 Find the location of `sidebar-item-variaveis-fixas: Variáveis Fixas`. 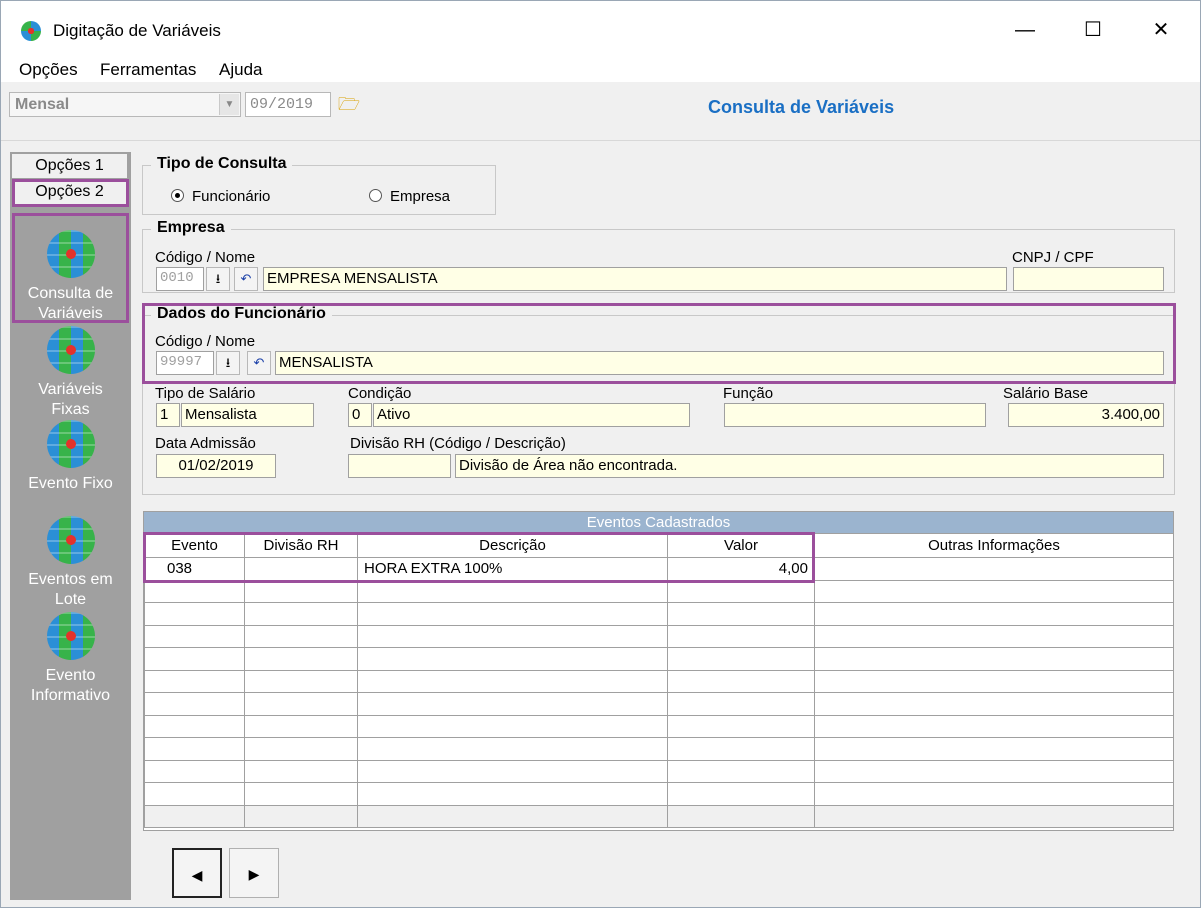

sidebar-item-variaveis-fixas: Variáveis Fixas is located at coordinates (70, 373).